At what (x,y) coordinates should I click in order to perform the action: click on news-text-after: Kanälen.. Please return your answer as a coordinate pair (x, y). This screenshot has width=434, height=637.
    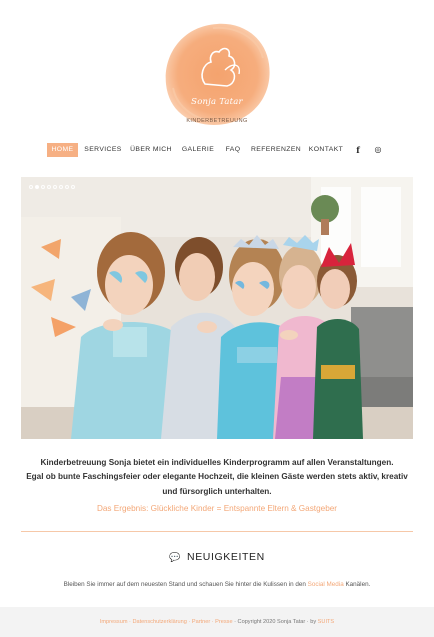
    Looking at the image, I should click on (357, 584).